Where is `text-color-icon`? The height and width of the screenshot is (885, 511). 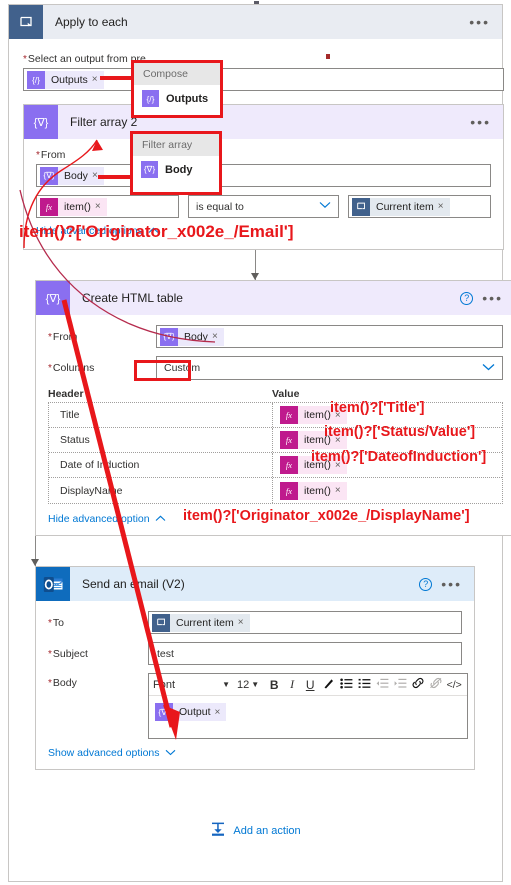
text-color-icon is located at coordinates (328, 685).